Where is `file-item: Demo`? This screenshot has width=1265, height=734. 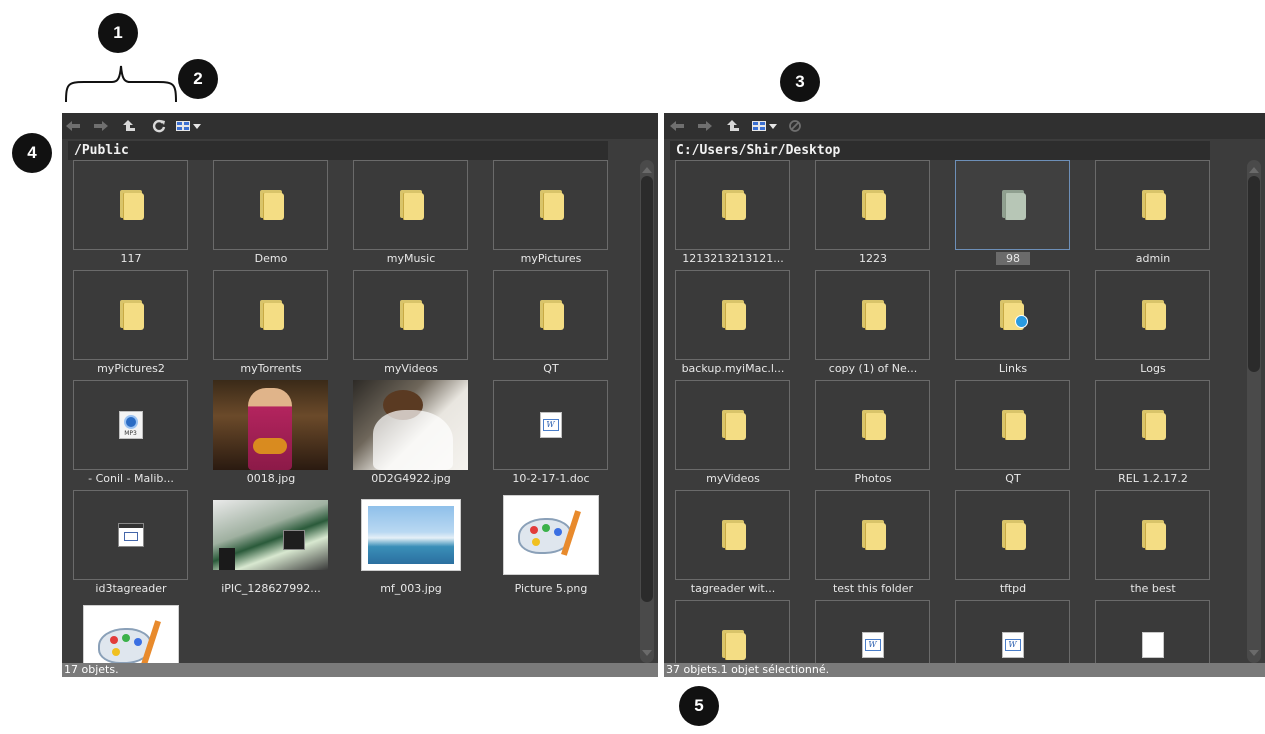
file-item: Demo is located at coordinates (278, 215).